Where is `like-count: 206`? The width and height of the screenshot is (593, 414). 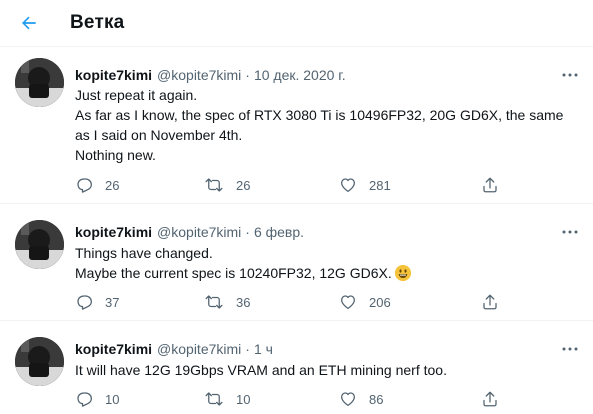 like-count: 206 is located at coordinates (380, 302).